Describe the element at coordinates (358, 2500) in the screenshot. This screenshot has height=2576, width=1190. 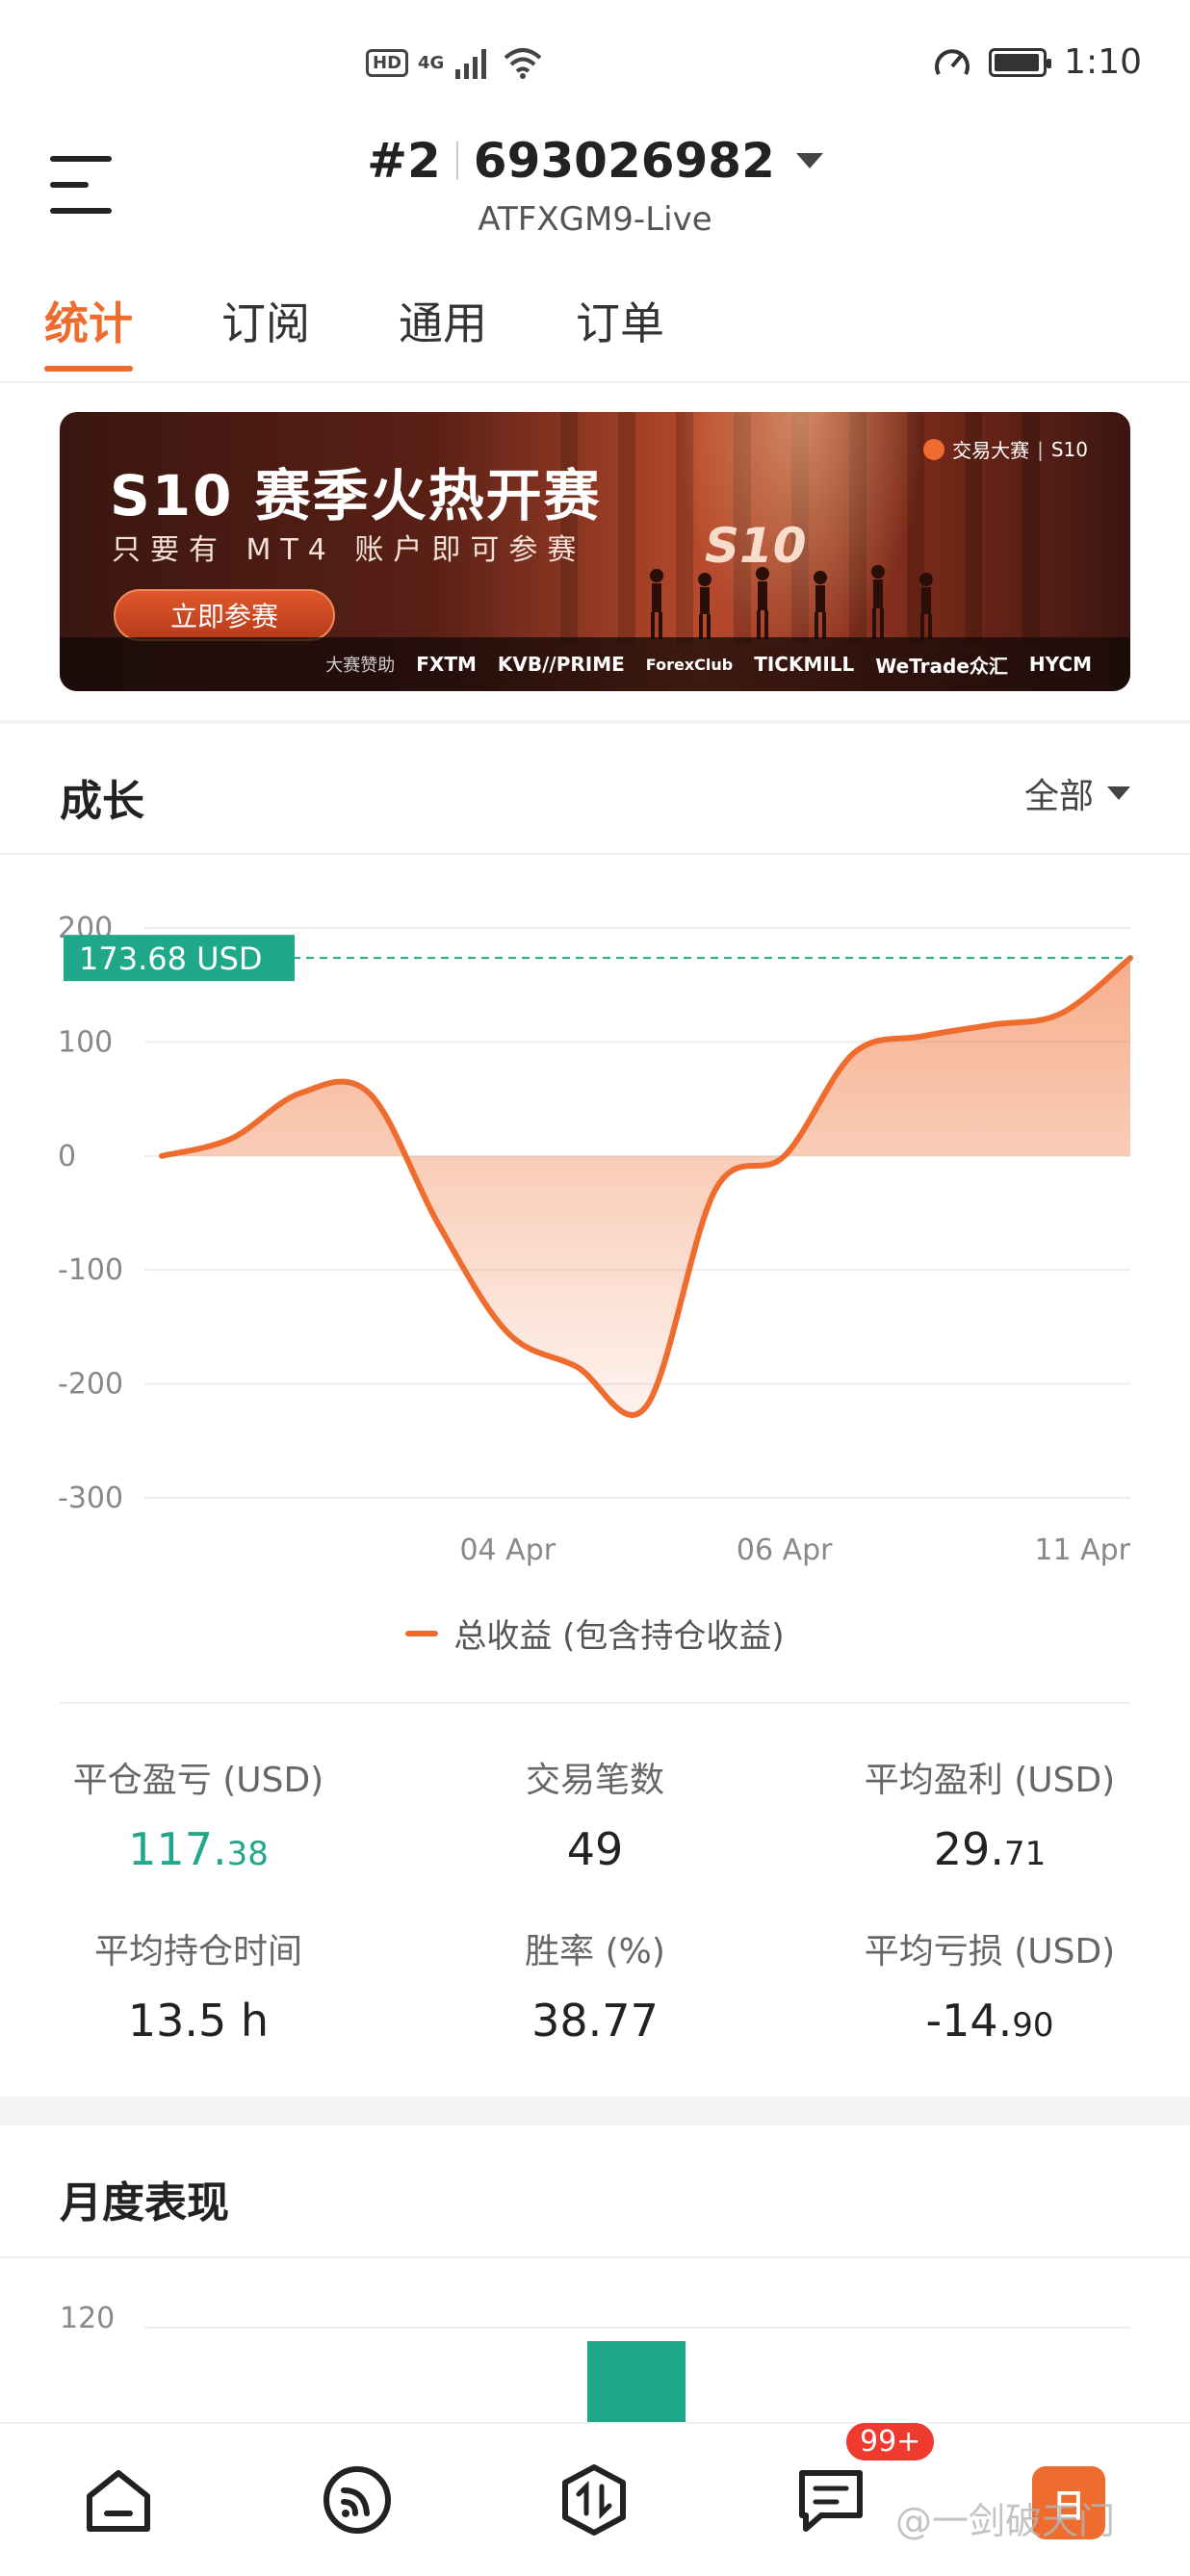
I see `nav-signals` at that location.